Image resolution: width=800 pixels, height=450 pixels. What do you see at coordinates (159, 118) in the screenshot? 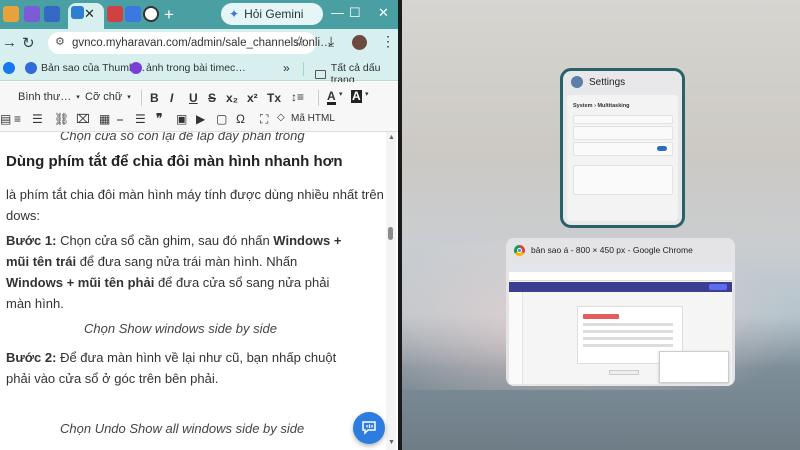
I see `quote-icon: ❞` at bounding box center [159, 118].